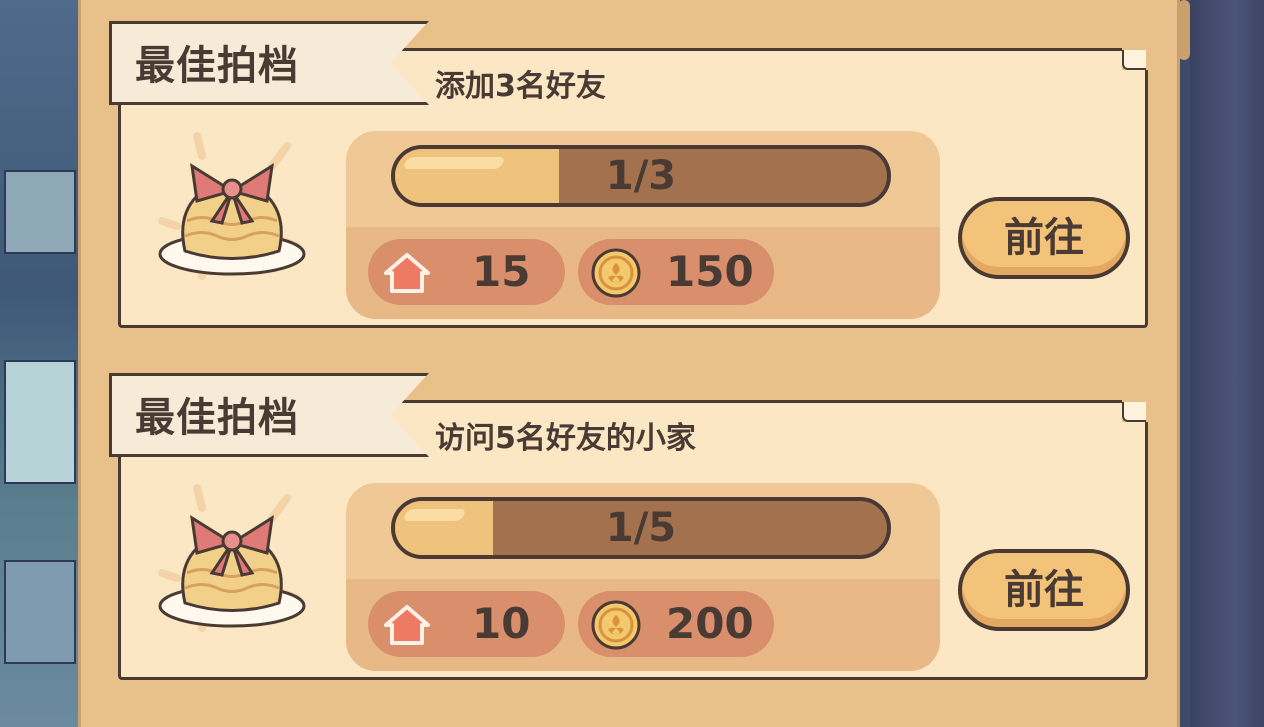 Image resolution: width=1264 pixels, height=727 pixels. I want to click on reward-coin-value: 200, so click(710, 623).